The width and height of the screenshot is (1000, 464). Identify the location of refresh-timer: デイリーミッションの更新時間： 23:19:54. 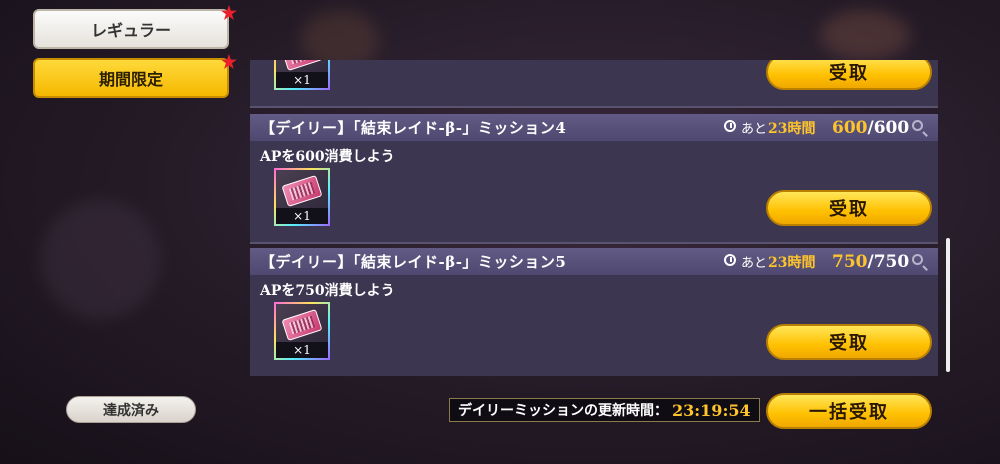
(604, 410).